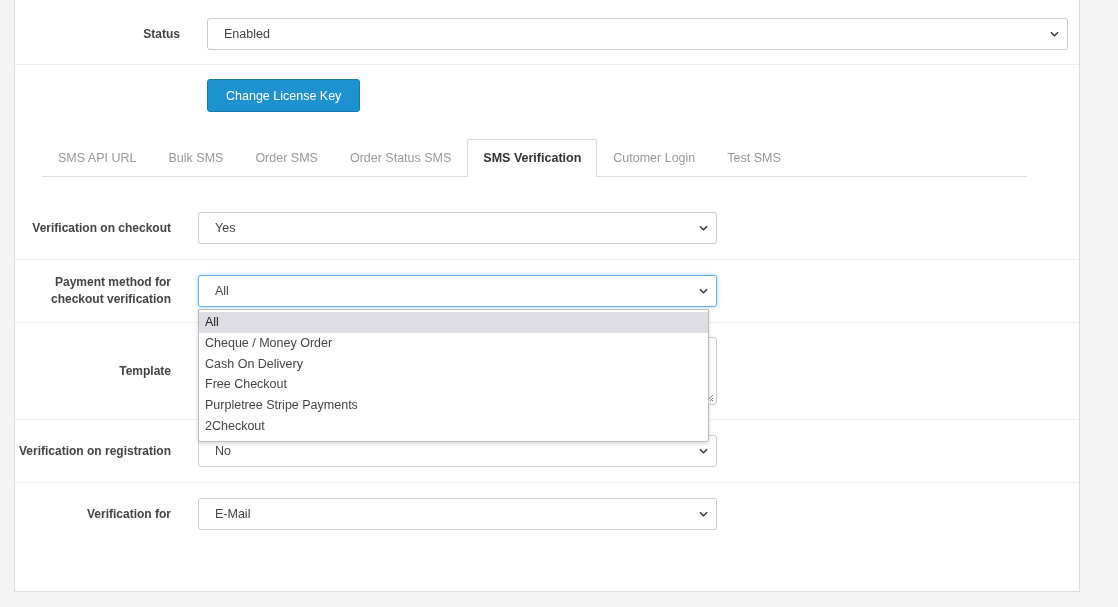  I want to click on field-label: Verification on registration, so click(94, 451).